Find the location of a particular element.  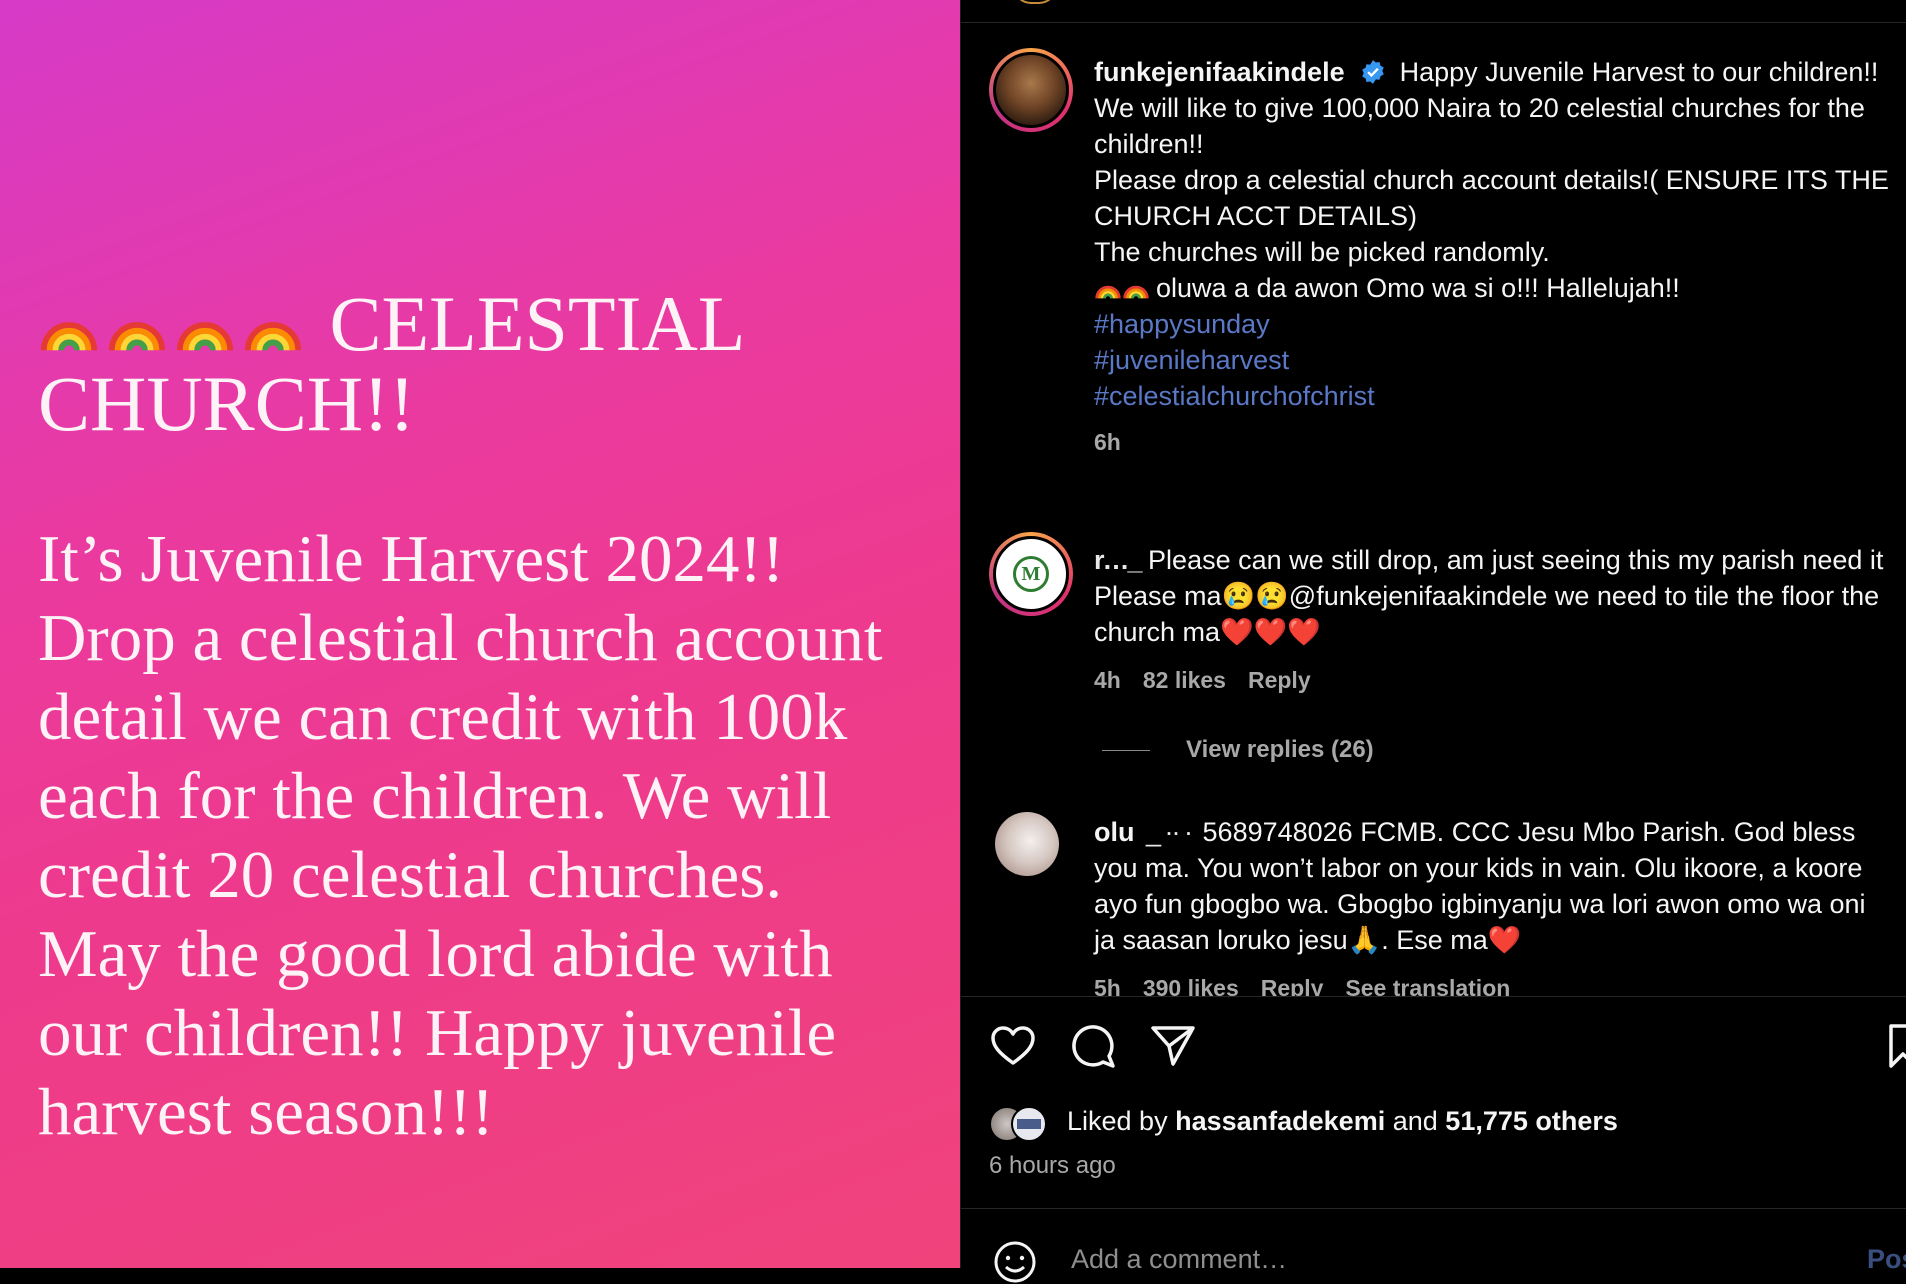

comment-meta: 4h 82 likes Reply is located at coordinates (1494, 680).